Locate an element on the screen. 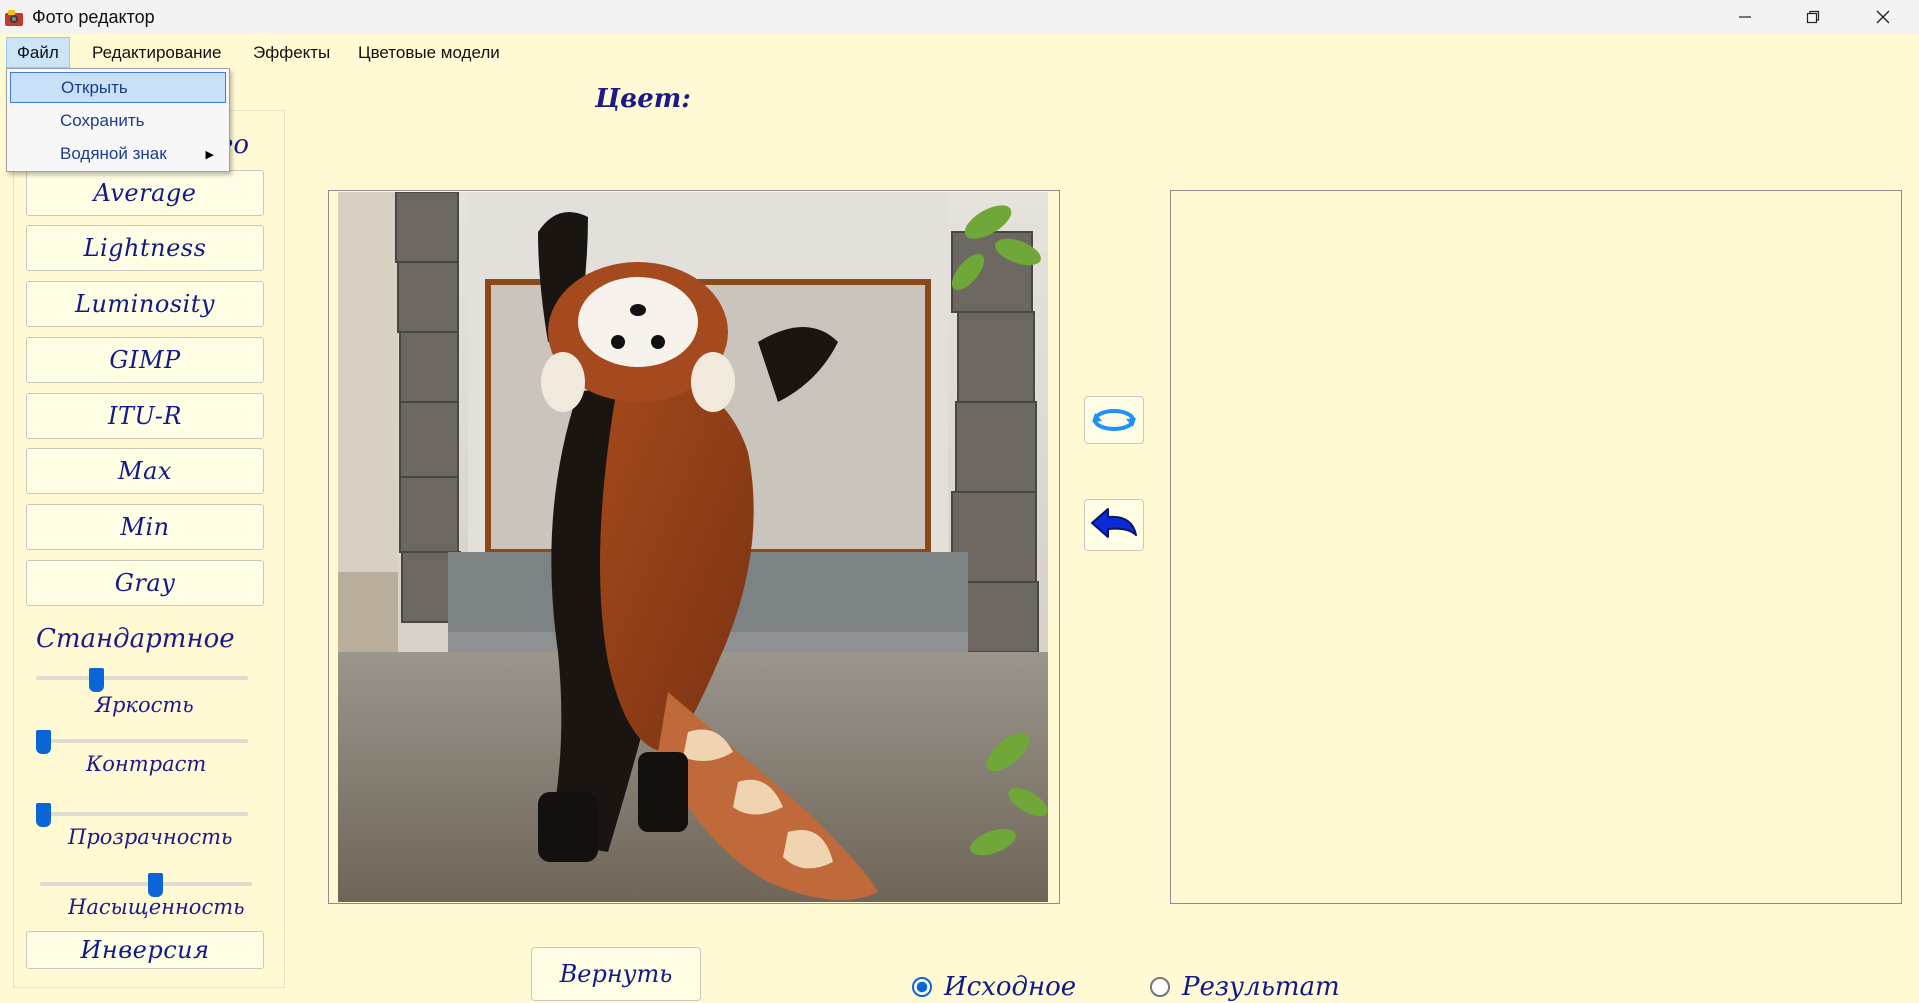  back-arrow-icon is located at coordinates (1114, 523).